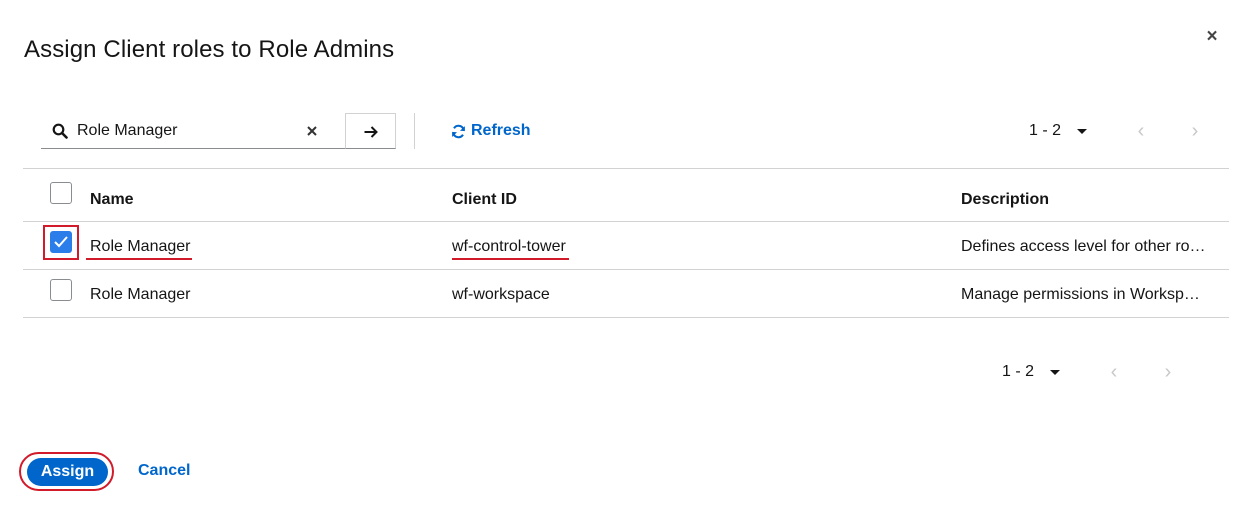  What do you see at coordinates (312, 131) in the screenshot?
I see `clear-search-icon` at bounding box center [312, 131].